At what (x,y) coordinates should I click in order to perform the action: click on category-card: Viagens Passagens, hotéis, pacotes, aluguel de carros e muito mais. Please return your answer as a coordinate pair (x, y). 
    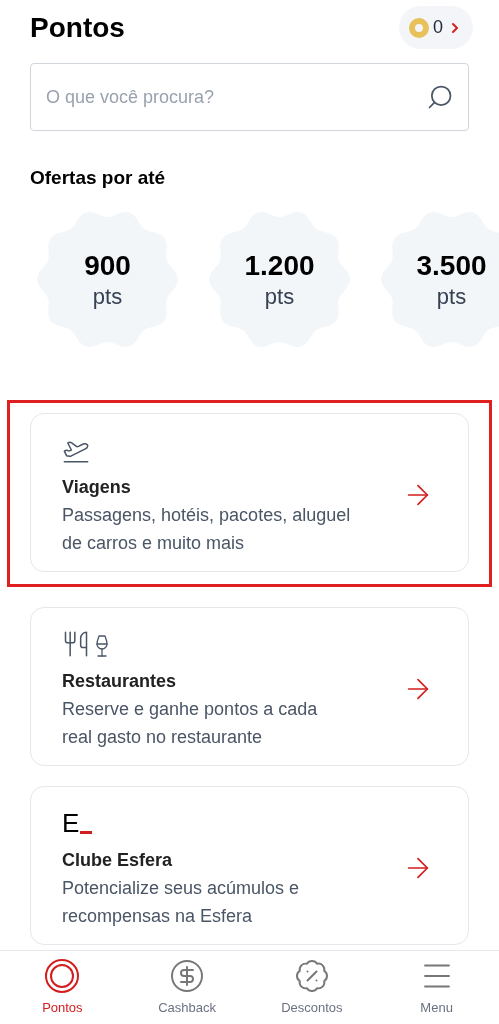
    Looking at the image, I should click on (249, 492).